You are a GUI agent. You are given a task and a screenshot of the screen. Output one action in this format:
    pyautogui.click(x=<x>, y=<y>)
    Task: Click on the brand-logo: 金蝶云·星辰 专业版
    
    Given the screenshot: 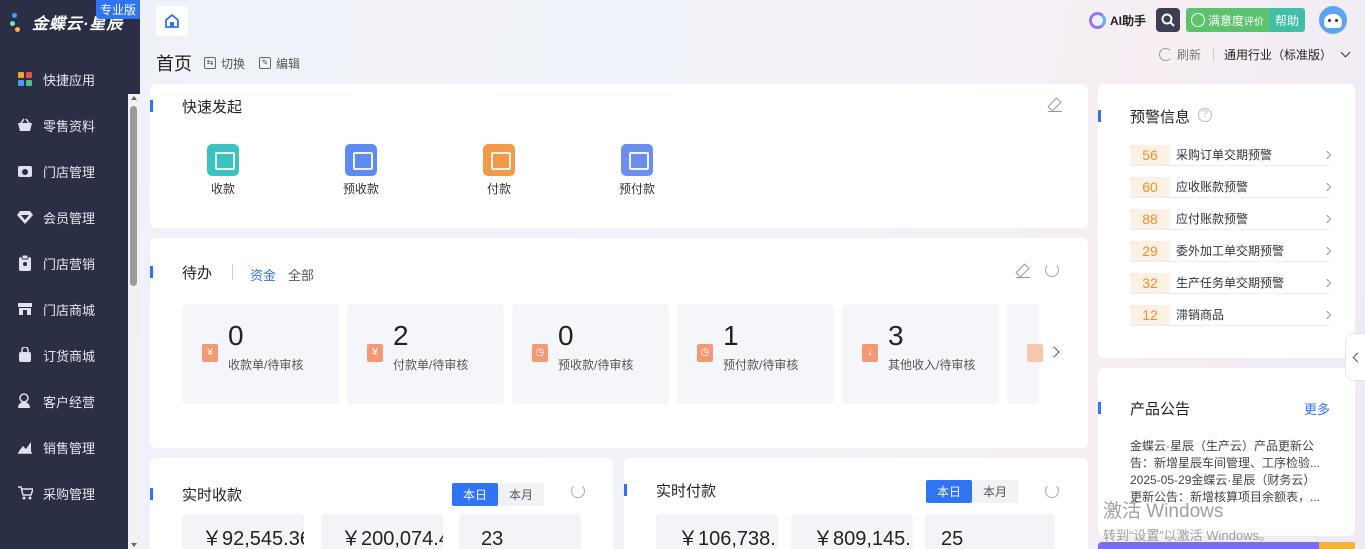 What is the action you would take?
    pyautogui.click(x=70, y=22)
    